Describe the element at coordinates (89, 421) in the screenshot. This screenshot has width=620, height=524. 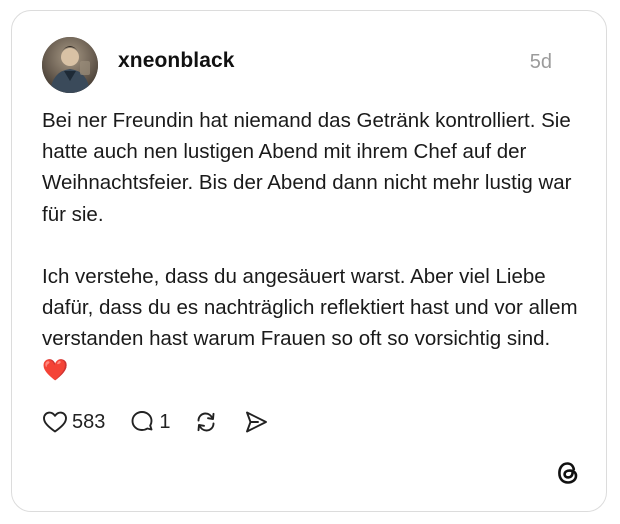
I see `like-count: 583` at that location.